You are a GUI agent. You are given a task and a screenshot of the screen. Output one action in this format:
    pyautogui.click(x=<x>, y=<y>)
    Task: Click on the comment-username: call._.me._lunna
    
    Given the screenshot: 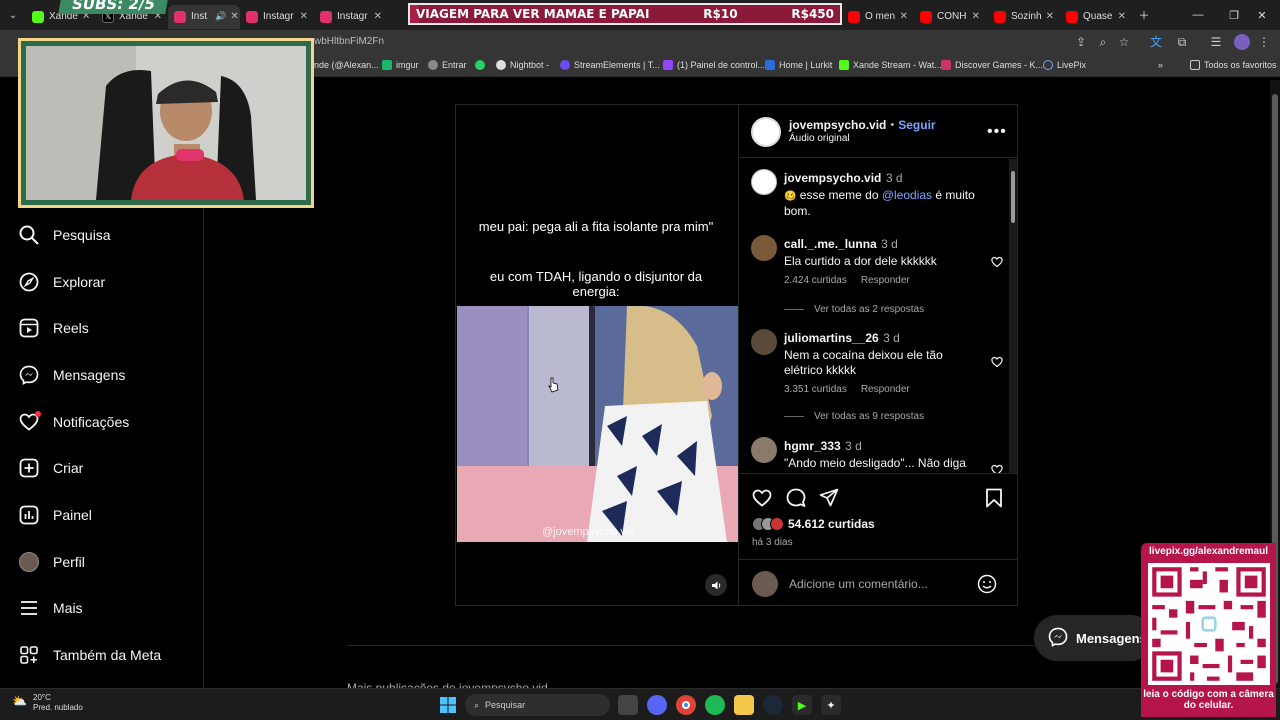 What is the action you would take?
    pyautogui.click(x=830, y=244)
    